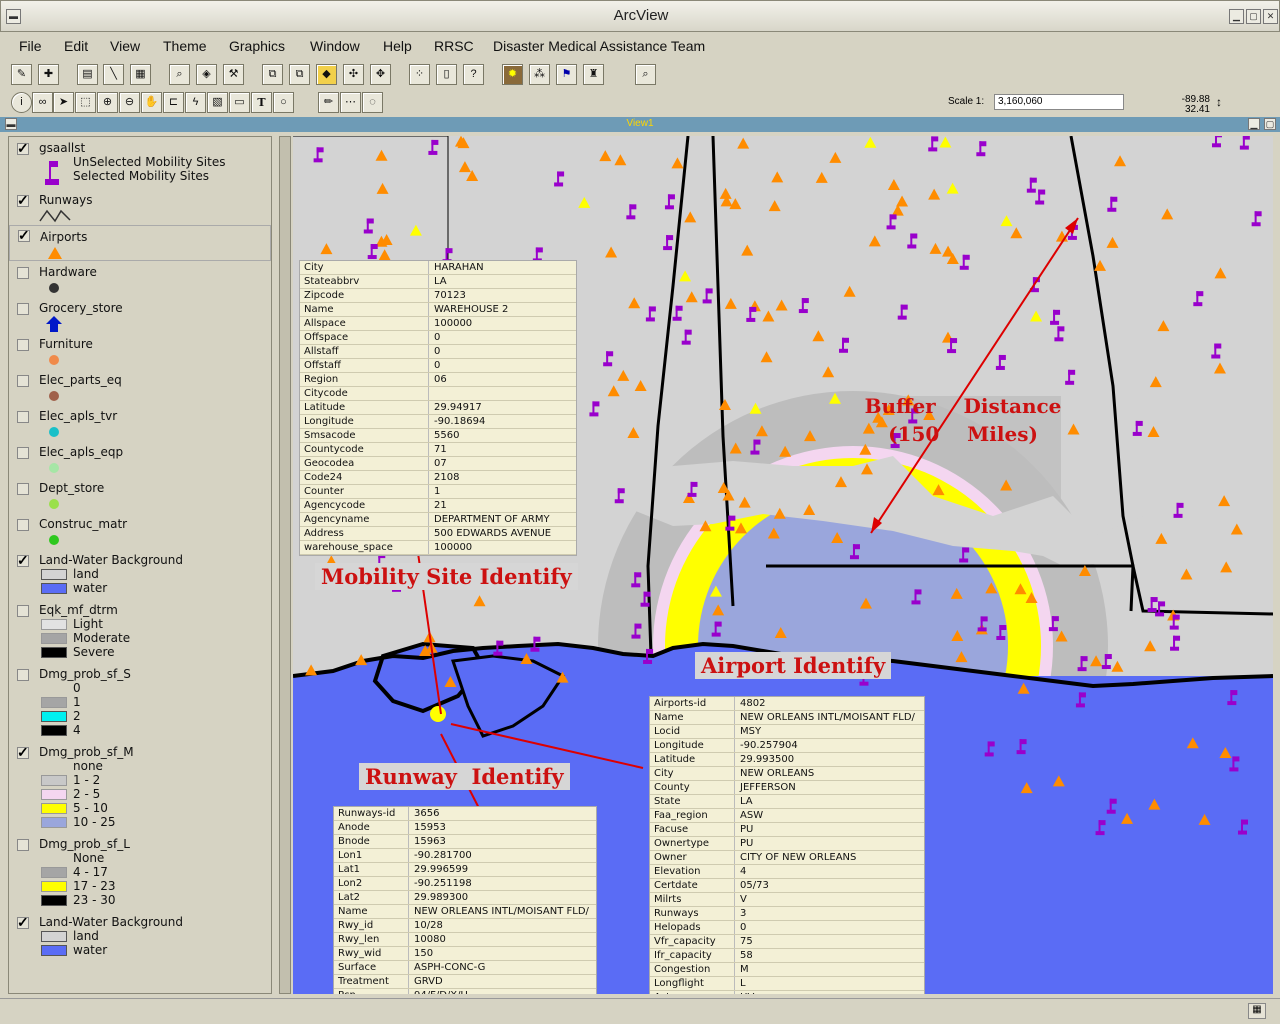 The image size is (1280, 1024). I want to click on select-features-icon: ⁘, so click(419, 74).